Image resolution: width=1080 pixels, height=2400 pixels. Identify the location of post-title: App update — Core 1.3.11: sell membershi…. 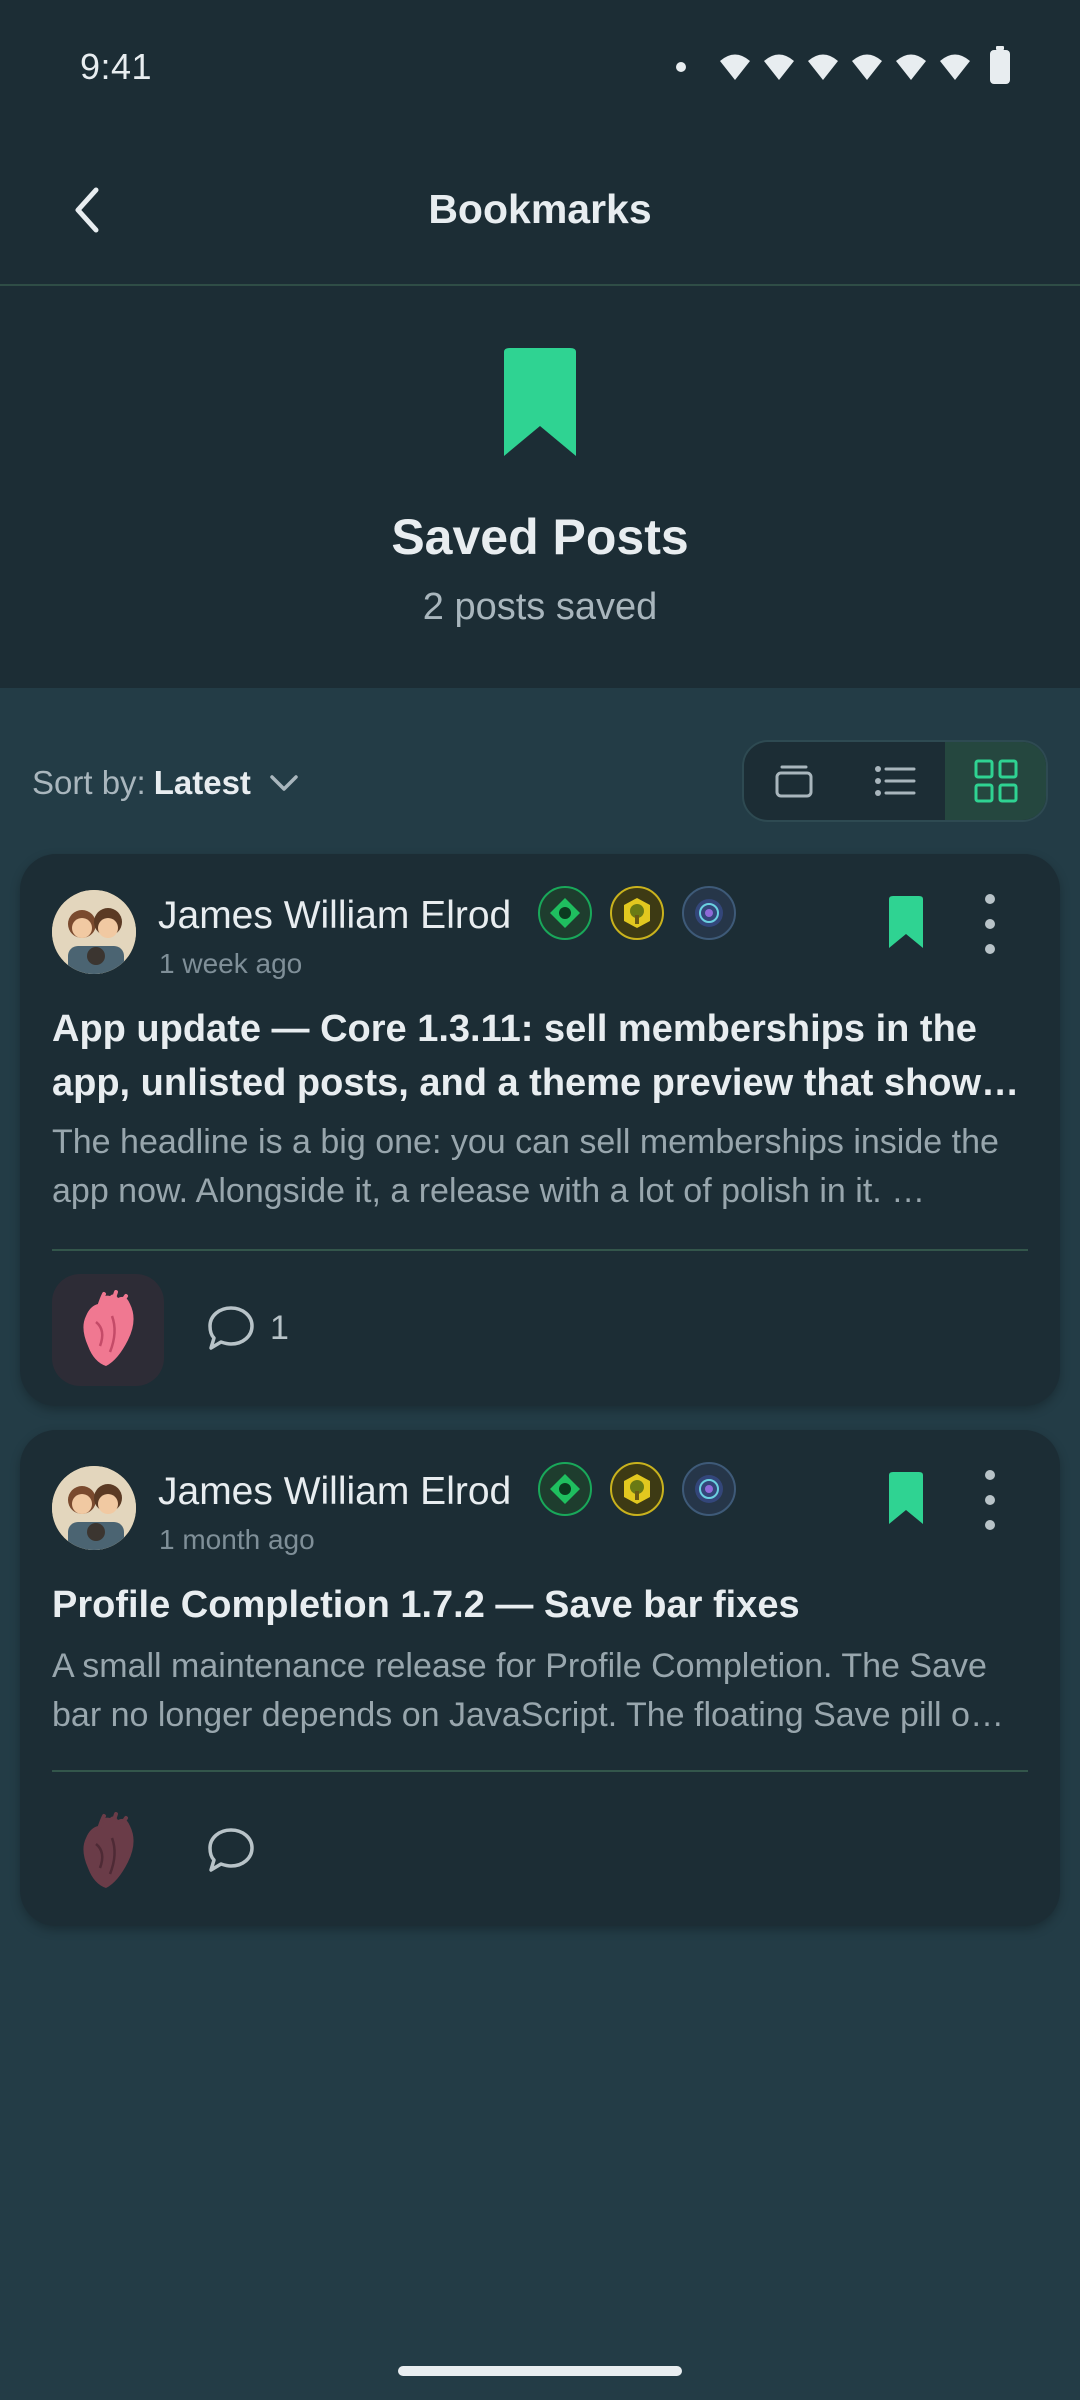
(541, 1056).